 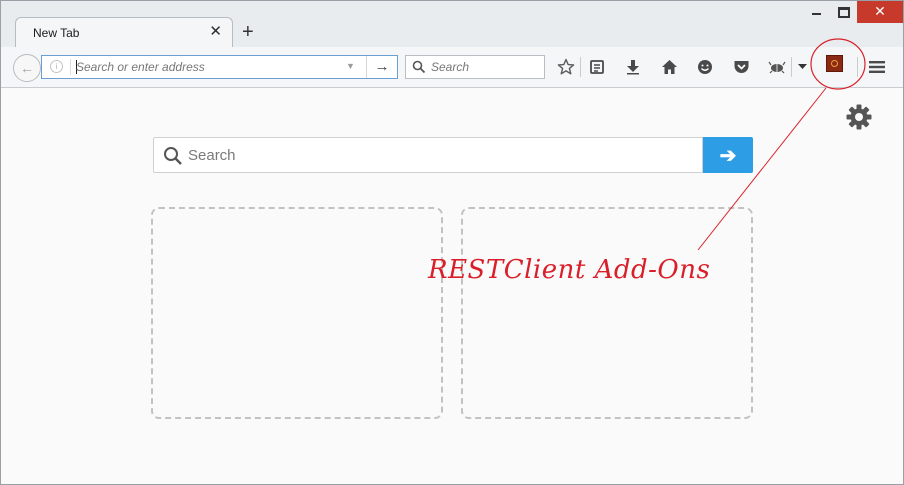 I want to click on newtab-search-input, so click(x=438, y=155).